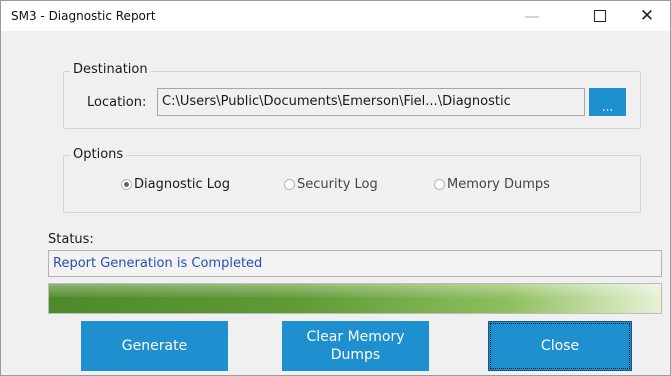  Describe the element at coordinates (98, 154) in the screenshot. I see `options-group-label: Options` at that location.